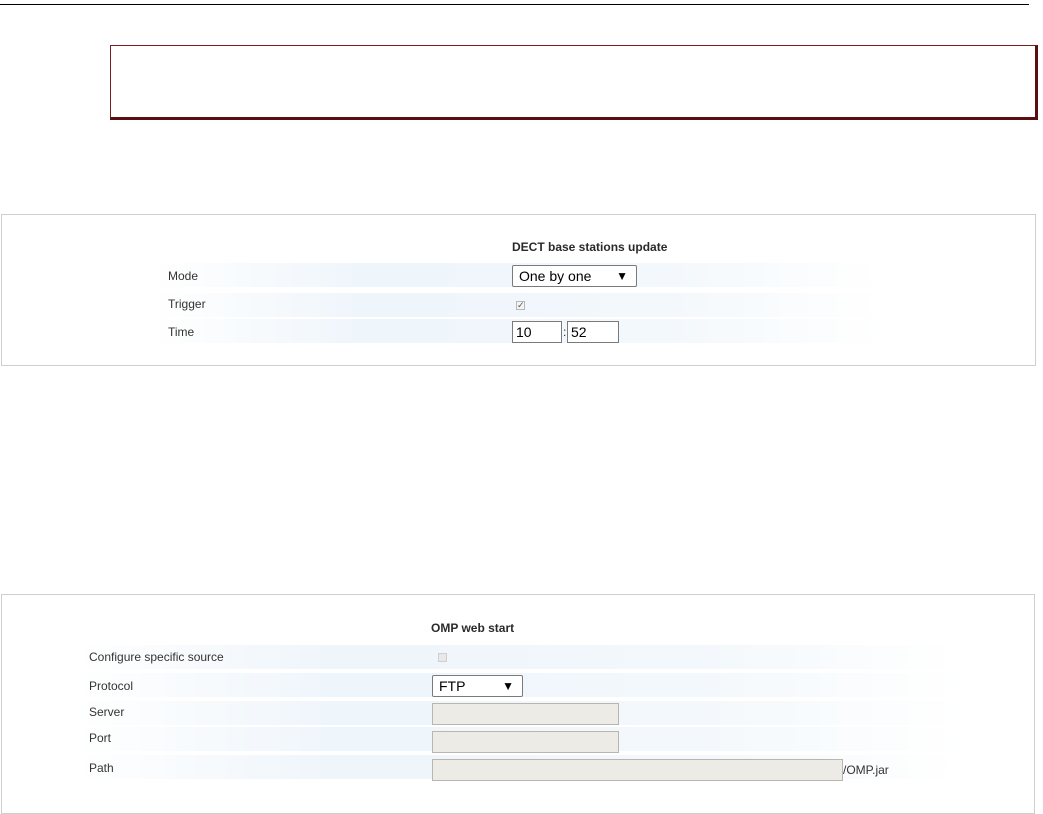  What do you see at coordinates (637, 770) in the screenshot?
I see `path-input` at bounding box center [637, 770].